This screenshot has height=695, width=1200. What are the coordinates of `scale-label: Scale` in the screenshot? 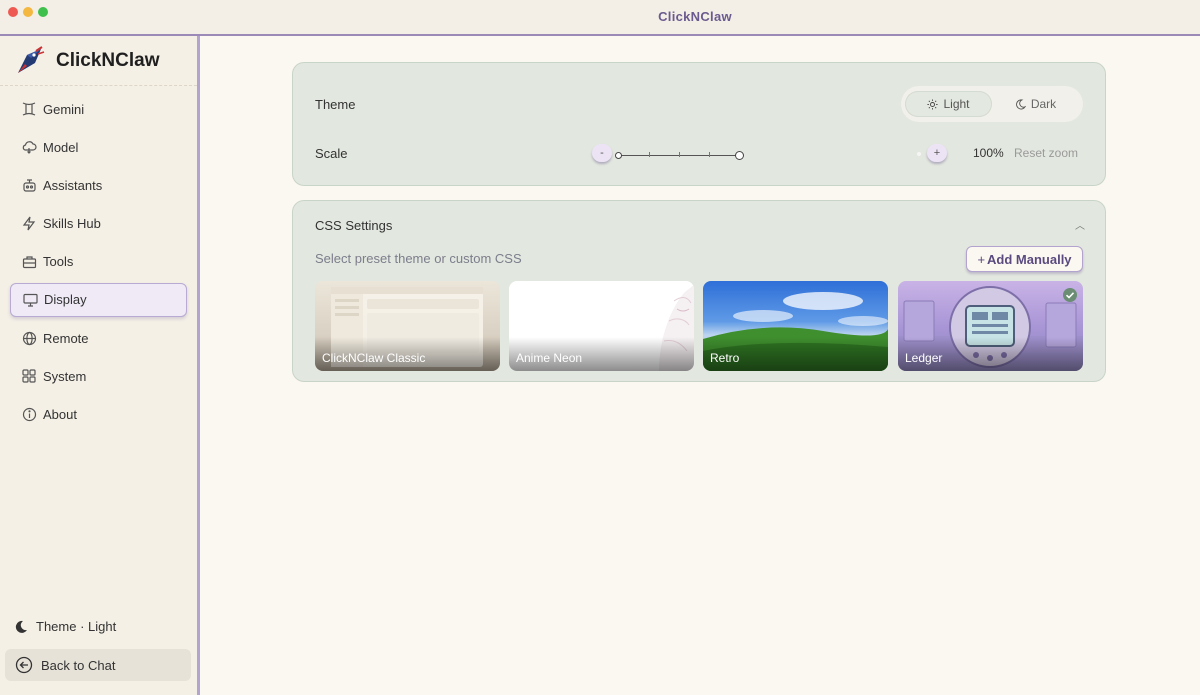 It's located at (331, 153).